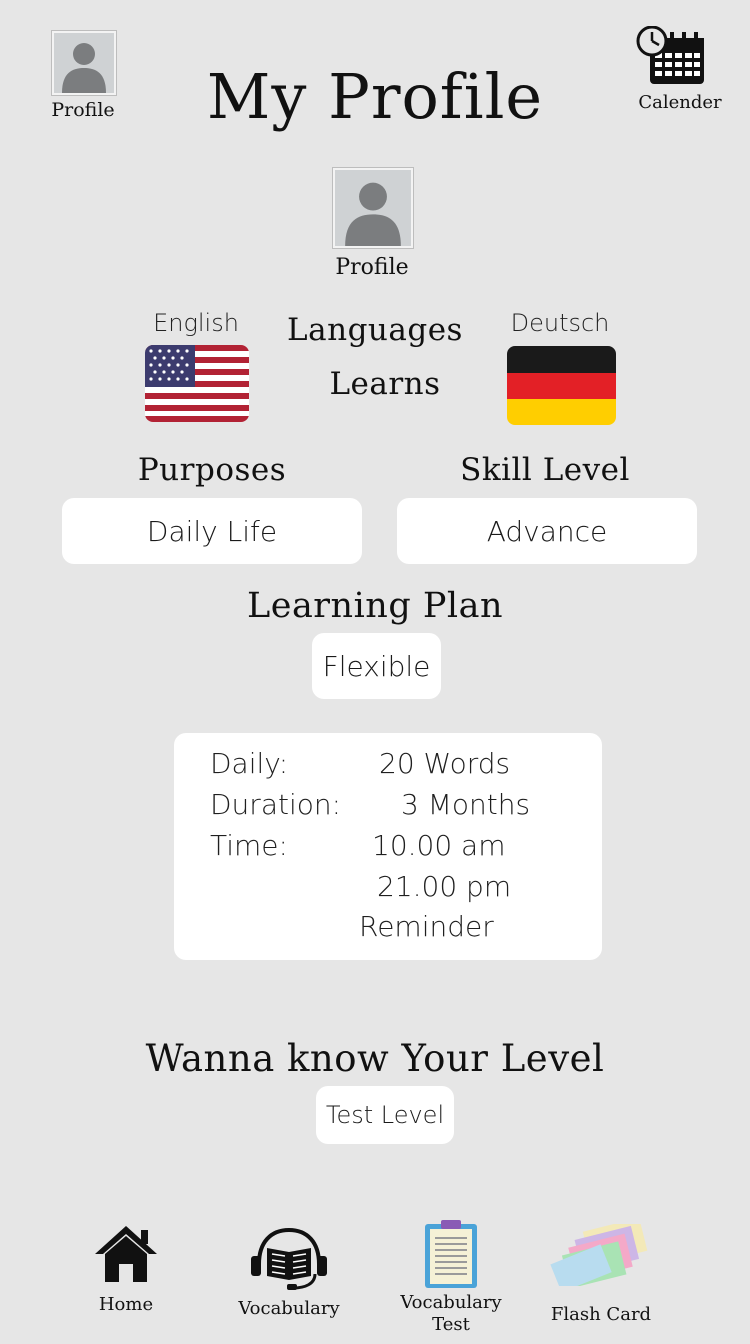 The image size is (750, 1344). Describe the element at coordinates (212, 531) in the screenshot. I see `purposes-field: Daily Life` at that location.